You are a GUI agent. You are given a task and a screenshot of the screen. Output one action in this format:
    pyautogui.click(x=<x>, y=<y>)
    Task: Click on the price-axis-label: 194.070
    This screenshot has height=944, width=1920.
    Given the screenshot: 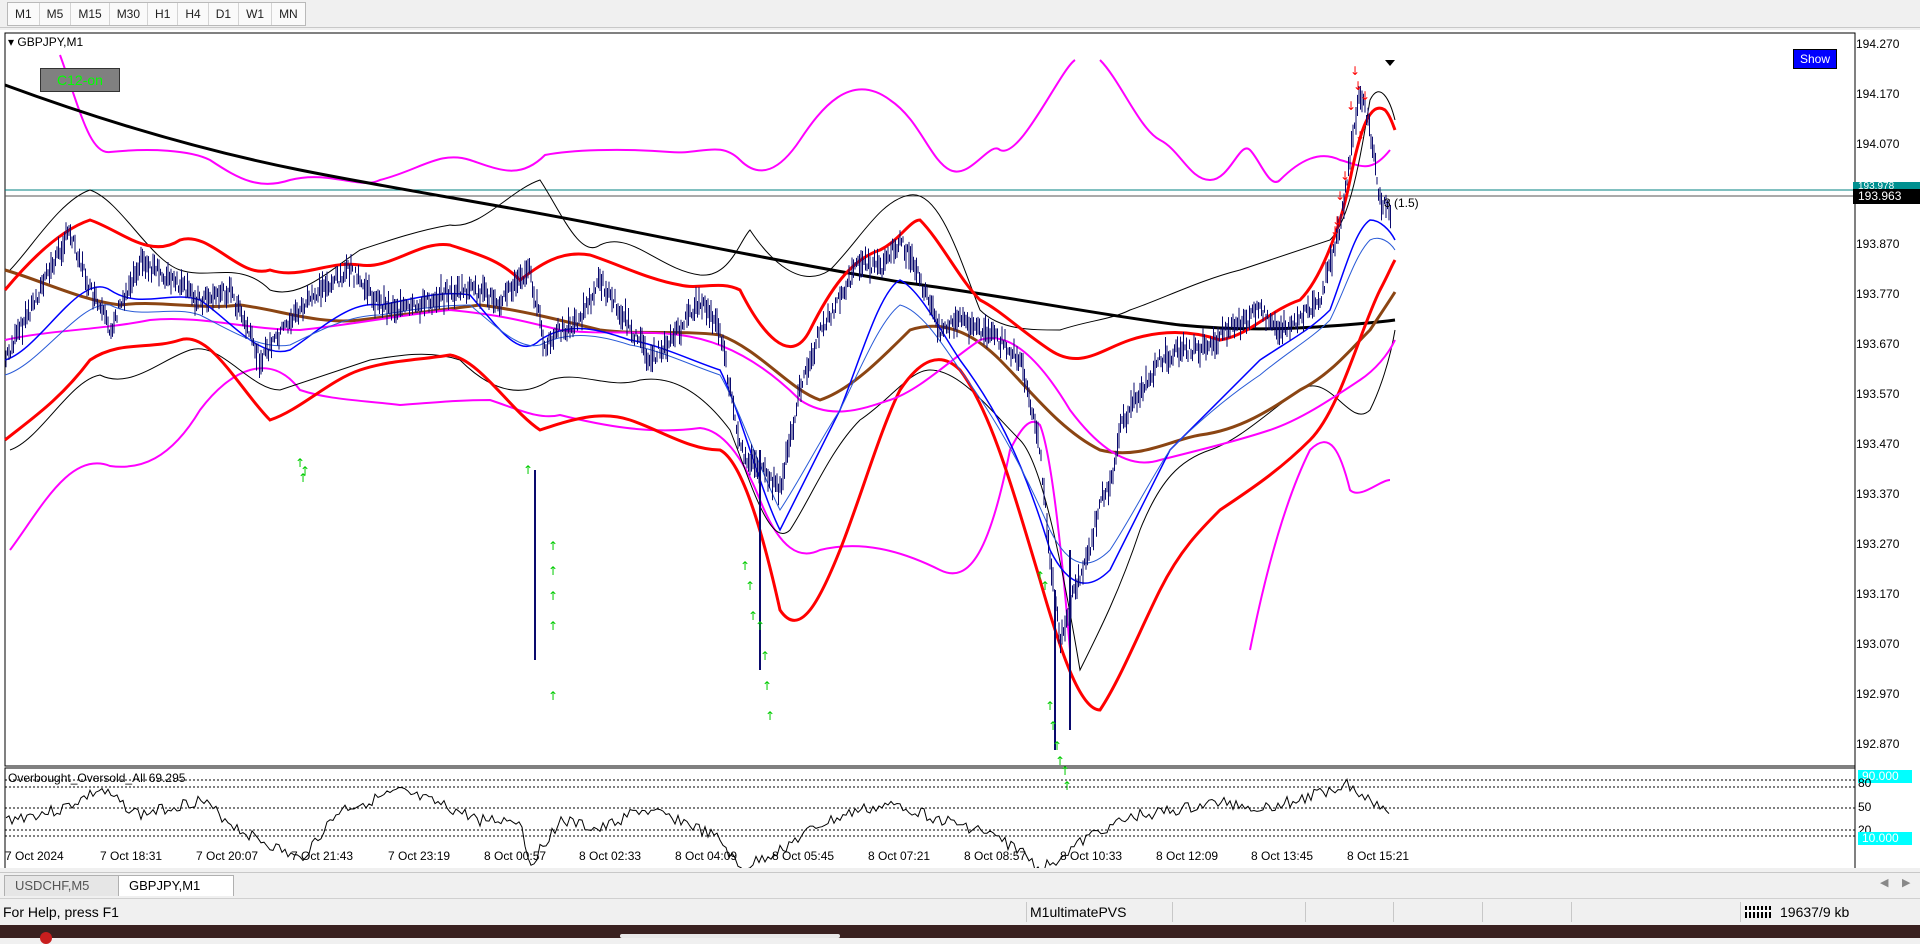 What is the action you would take?
    pyautogui.click(x=1878, y=144)
    